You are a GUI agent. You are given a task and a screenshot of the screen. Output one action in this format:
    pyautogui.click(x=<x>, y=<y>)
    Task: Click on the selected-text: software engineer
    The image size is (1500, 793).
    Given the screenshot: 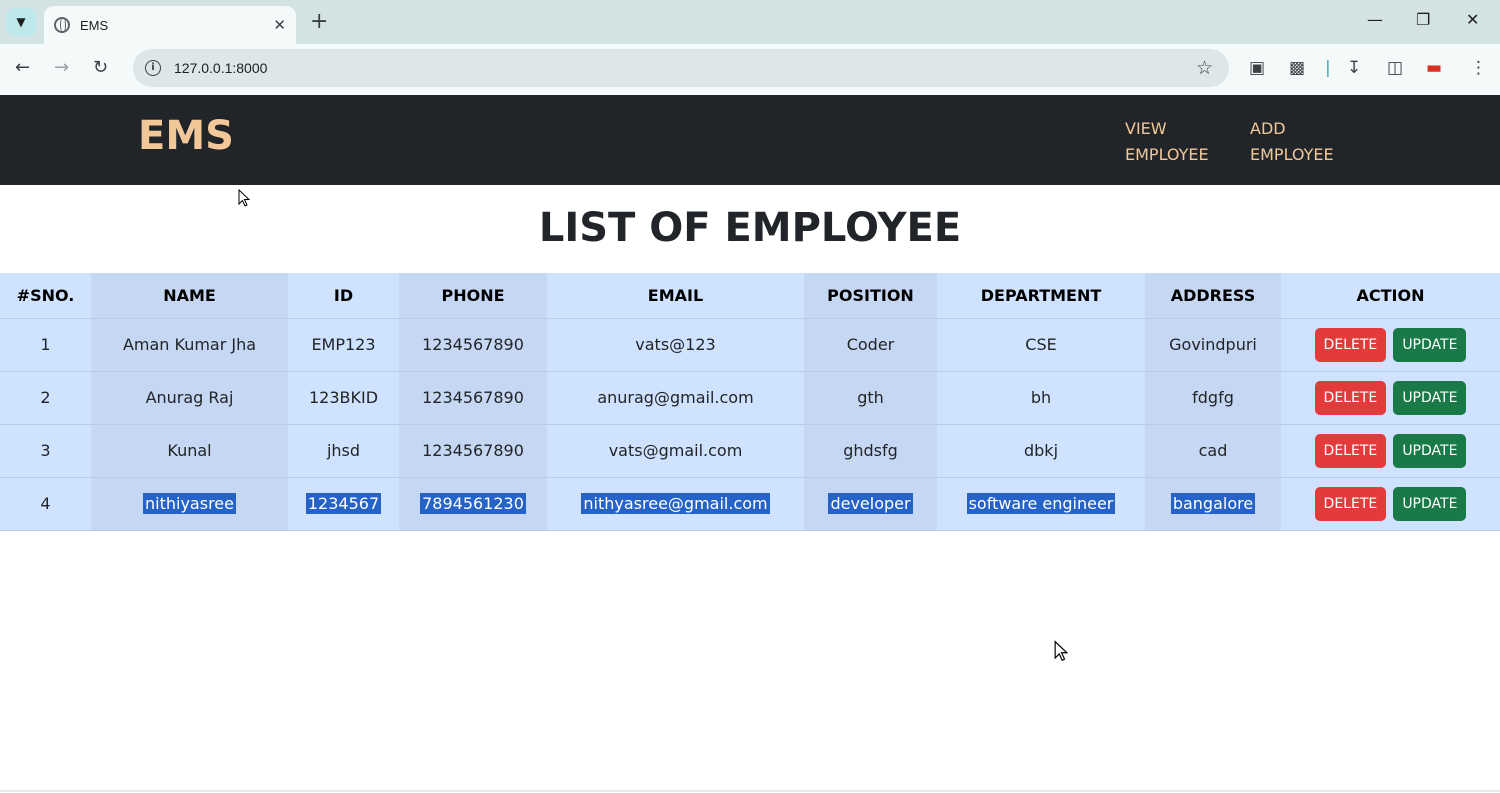 What is the action you would take?
    pyautogui.click(x=1041, y=503)
    